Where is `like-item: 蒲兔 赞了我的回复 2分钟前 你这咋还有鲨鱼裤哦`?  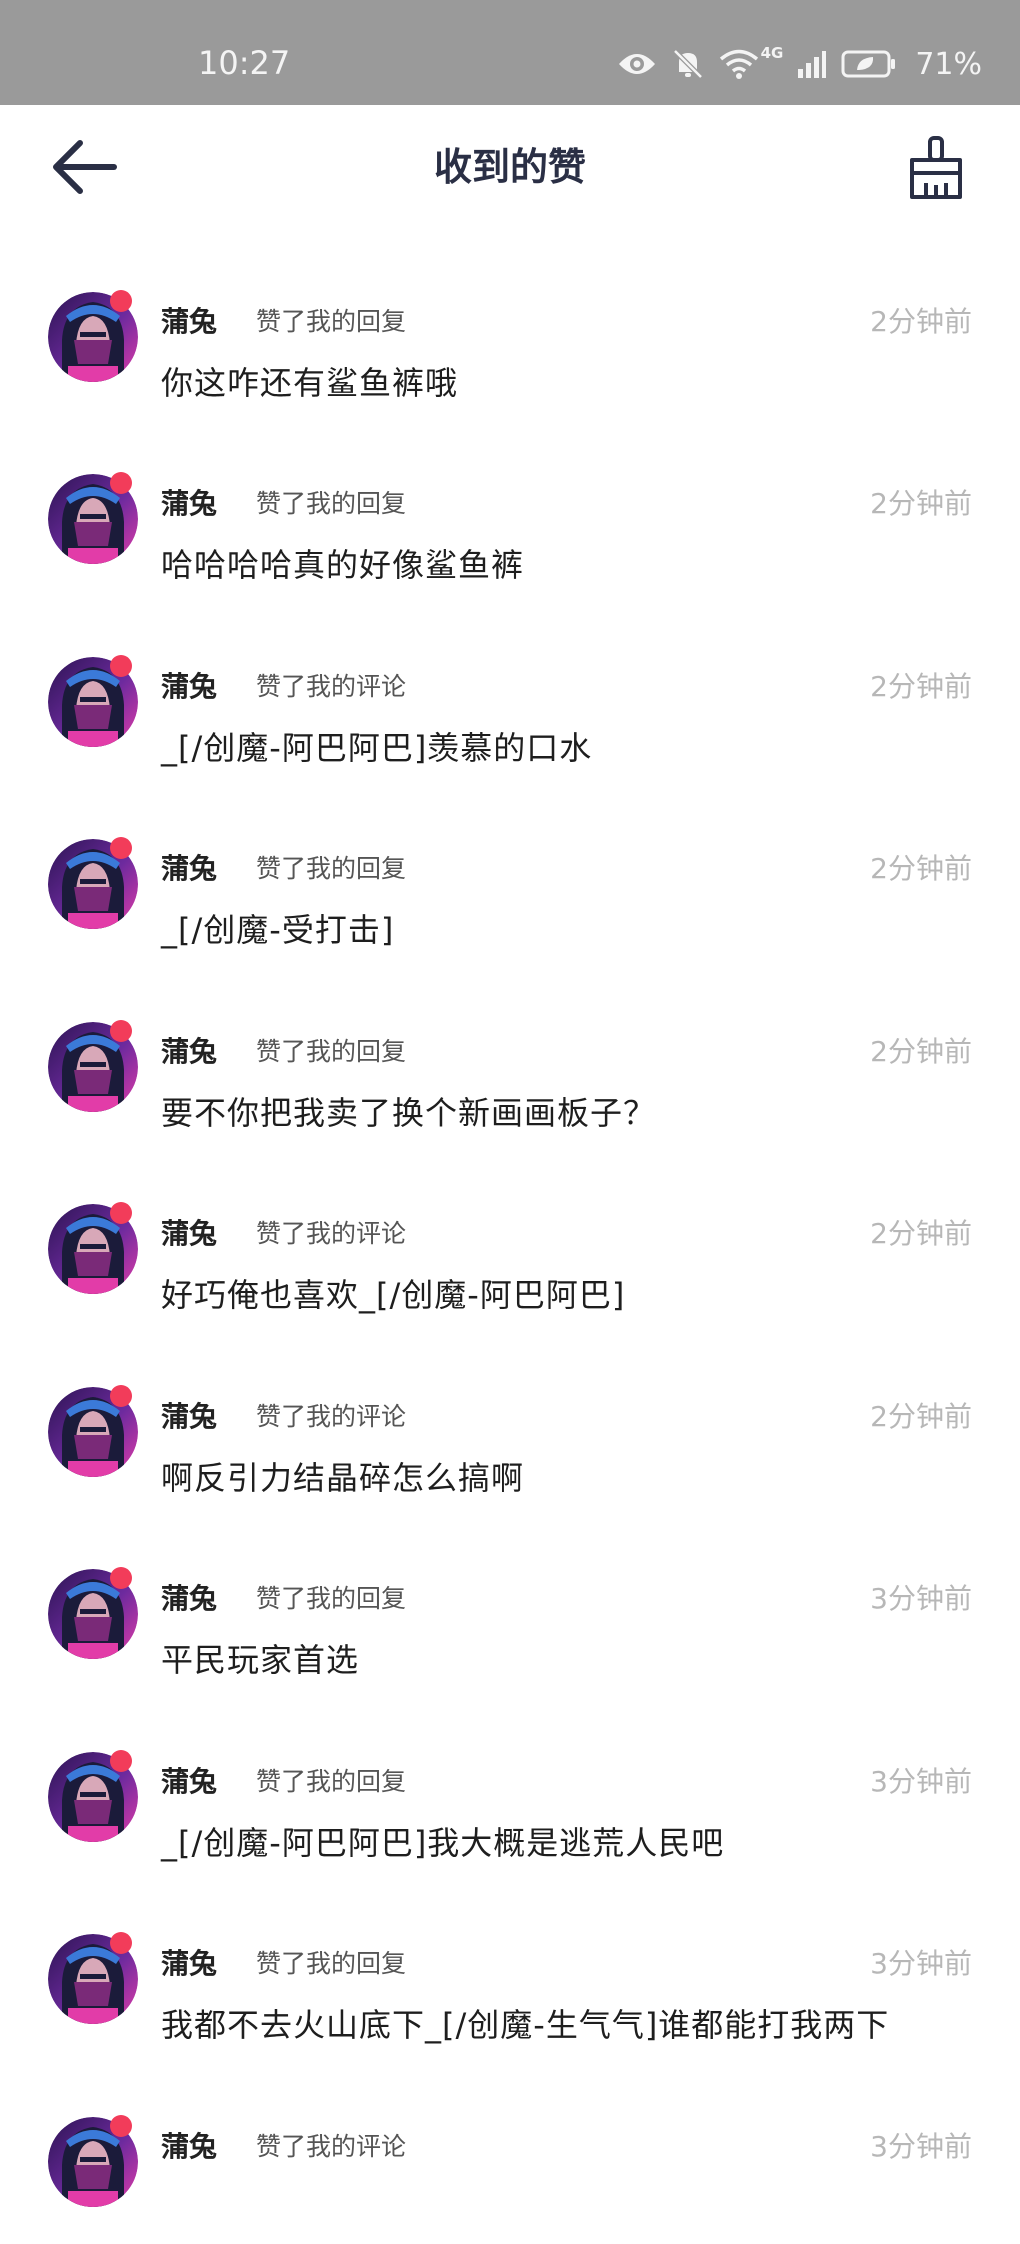 like-item: 蒲兔 赞了我的回复 2分钟前 你这咋还有鲨鱼裤哦 is located at coordinates (510, 365).